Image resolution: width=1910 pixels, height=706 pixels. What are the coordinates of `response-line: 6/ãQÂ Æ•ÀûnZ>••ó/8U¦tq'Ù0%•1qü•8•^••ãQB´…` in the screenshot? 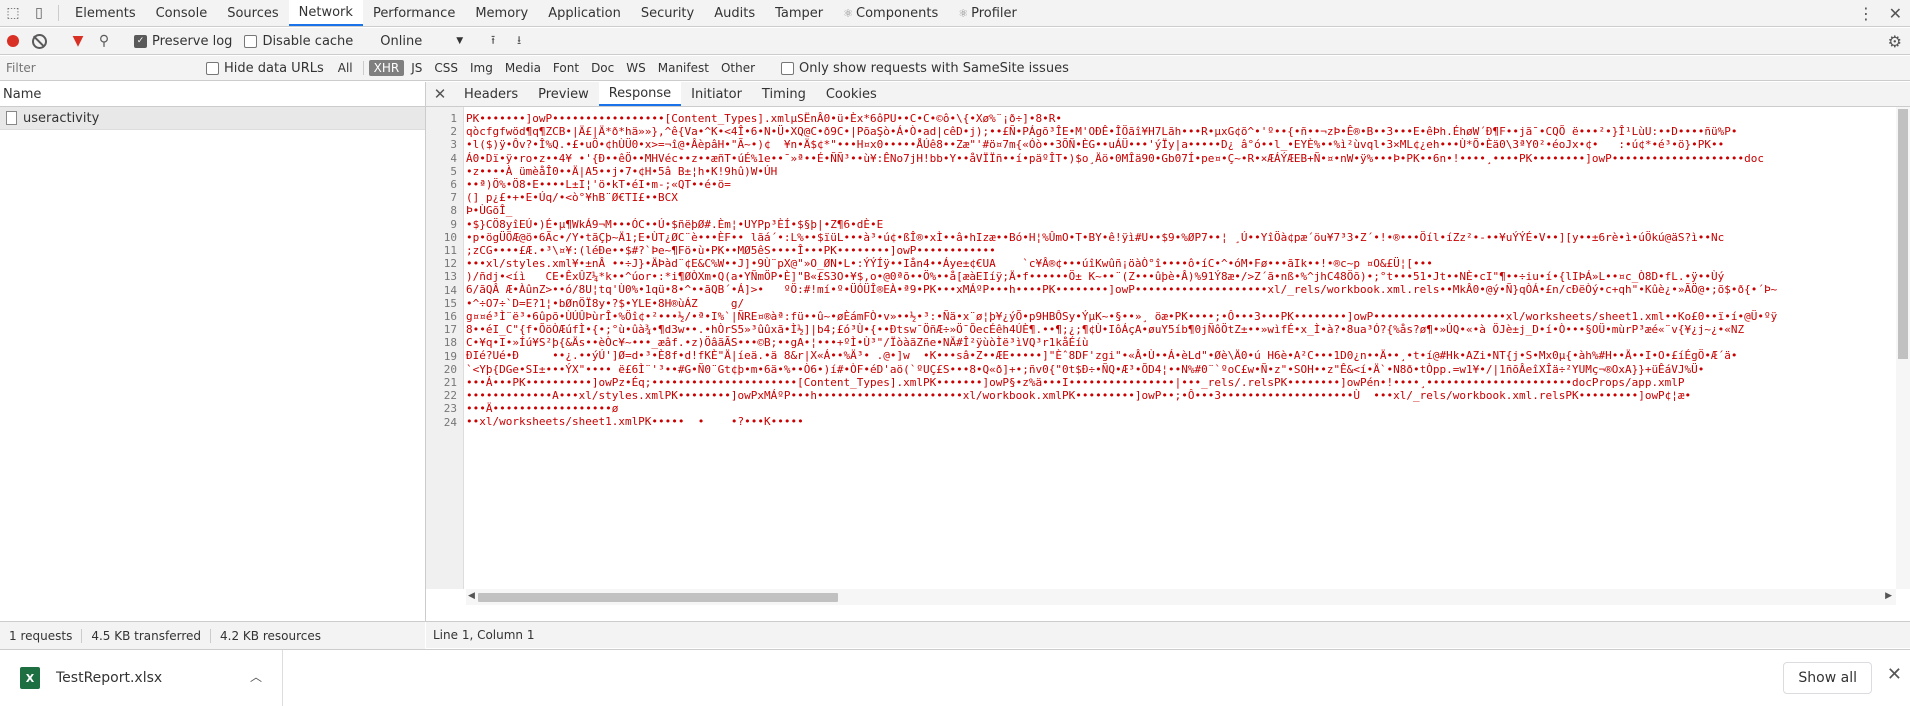 It's located at (1122, 290).